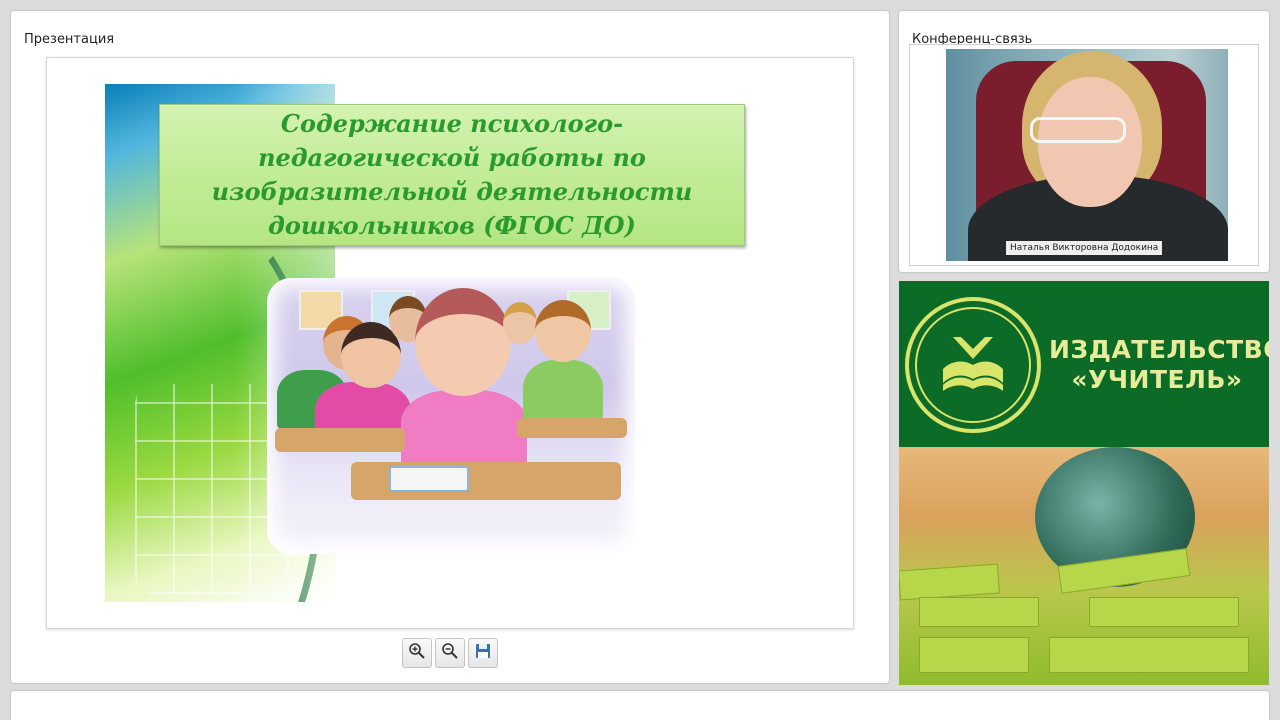  I want to click on save-button, so click(483, 653).